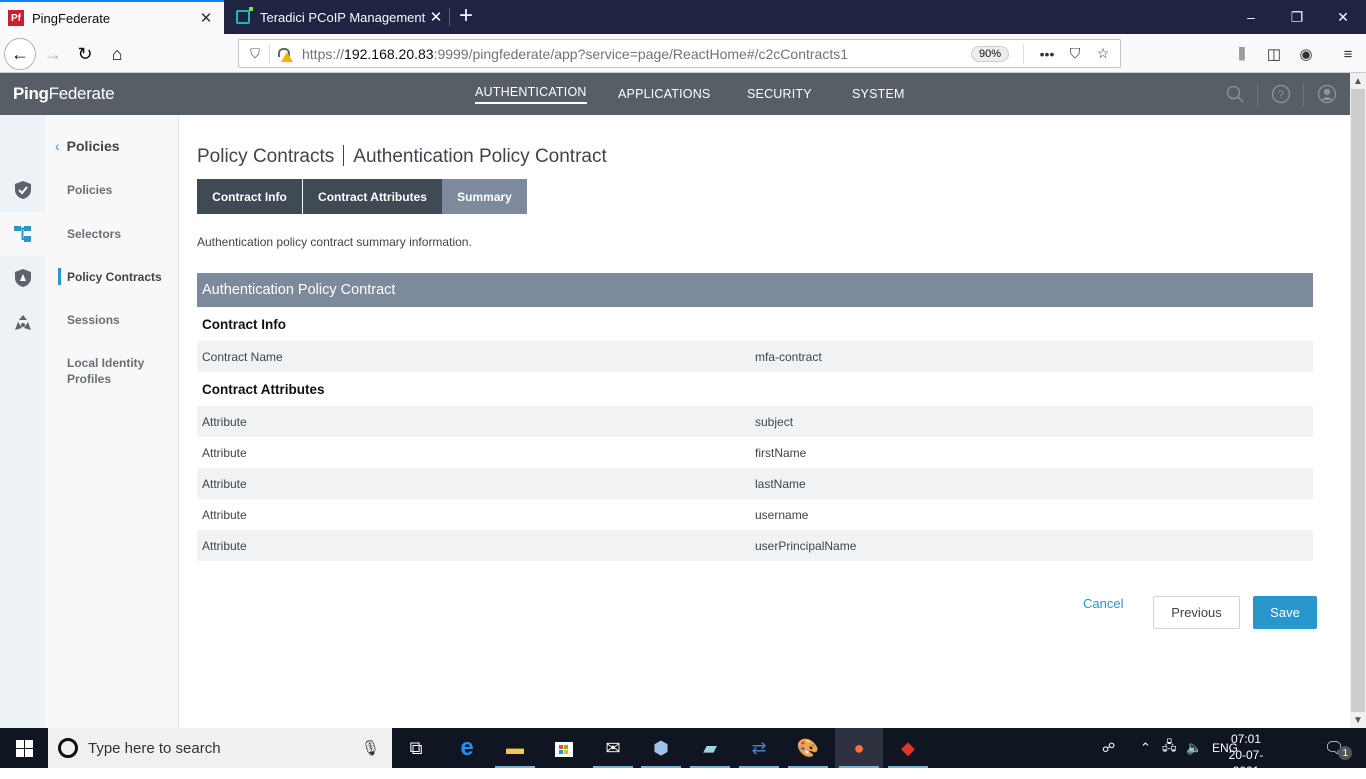 The width and height of the screenshot is (1366, 779). What do you see at coordinates (1235, 94) in the screenshot?
I see `search-icon` at bounding box center [1235, 94].